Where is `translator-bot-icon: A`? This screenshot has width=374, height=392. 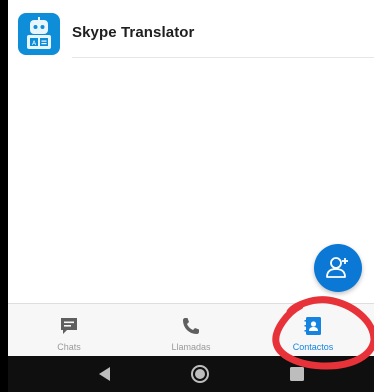 translator-bot-icon: A is located at coordinates (39, 34).